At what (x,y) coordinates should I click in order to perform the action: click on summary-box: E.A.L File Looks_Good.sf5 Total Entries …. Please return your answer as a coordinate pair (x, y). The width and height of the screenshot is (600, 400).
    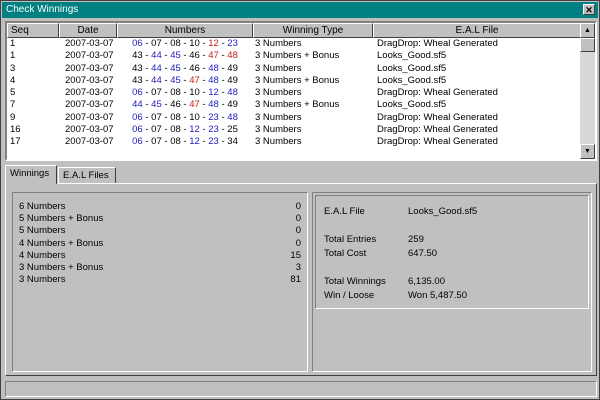
    Looking at the image, I should click on (452, 252).